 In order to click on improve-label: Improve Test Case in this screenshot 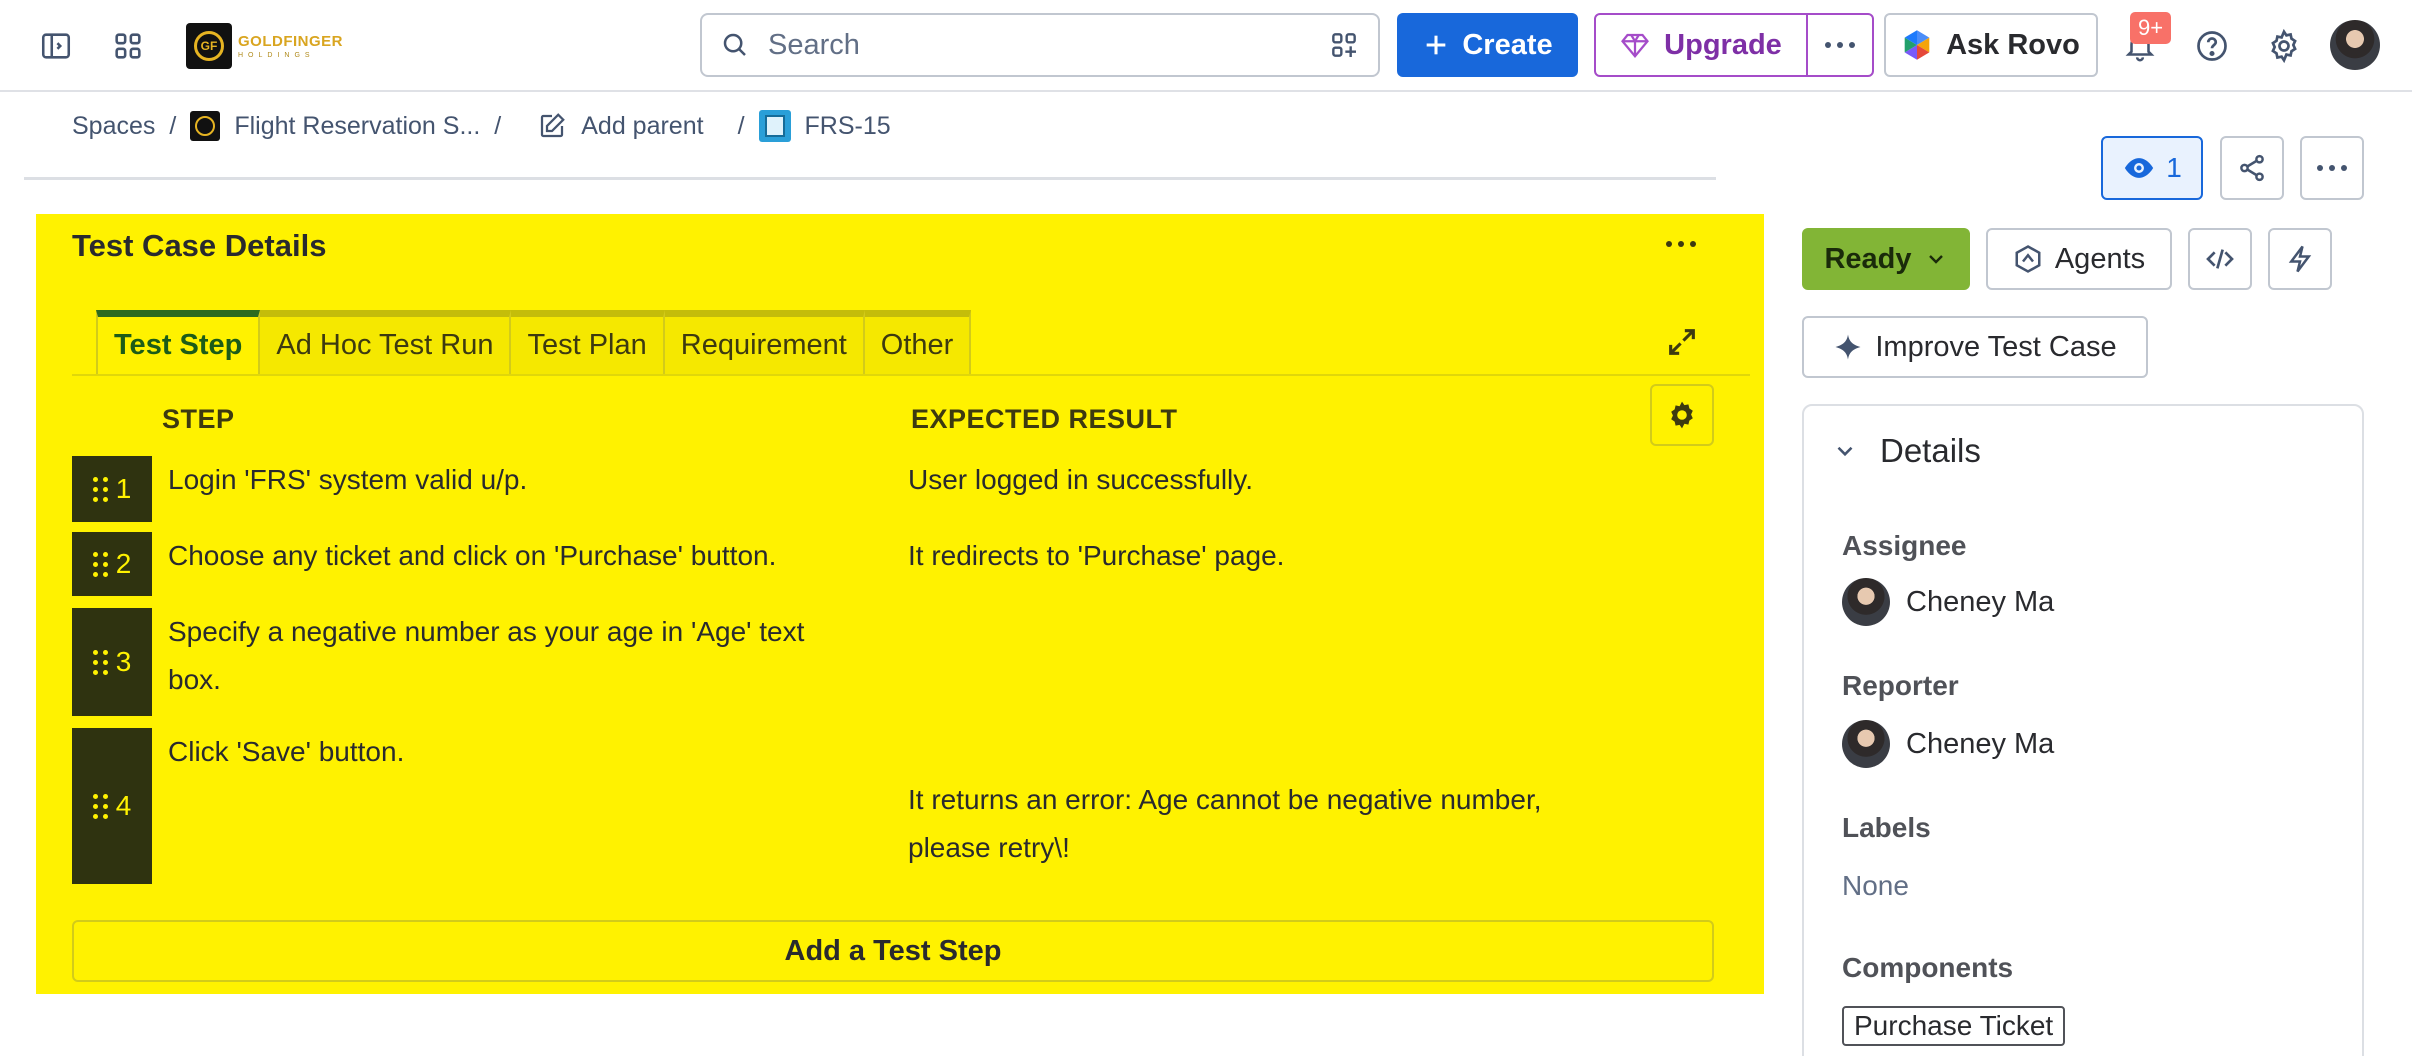, I will do `click(1996, 346)`.